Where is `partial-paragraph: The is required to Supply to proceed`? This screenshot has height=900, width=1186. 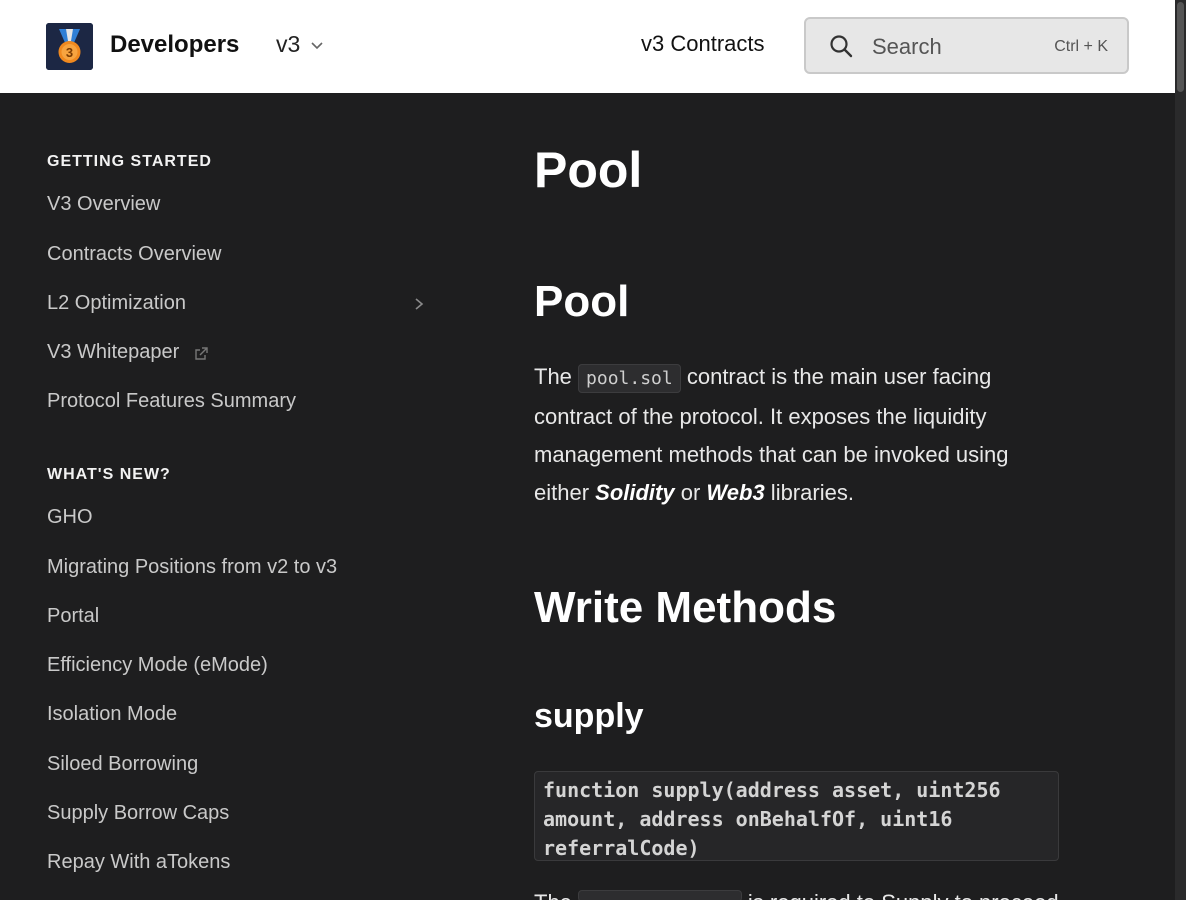 partial-paragraph: The is required to Supply to proceed is located at coordinates (854, 895).